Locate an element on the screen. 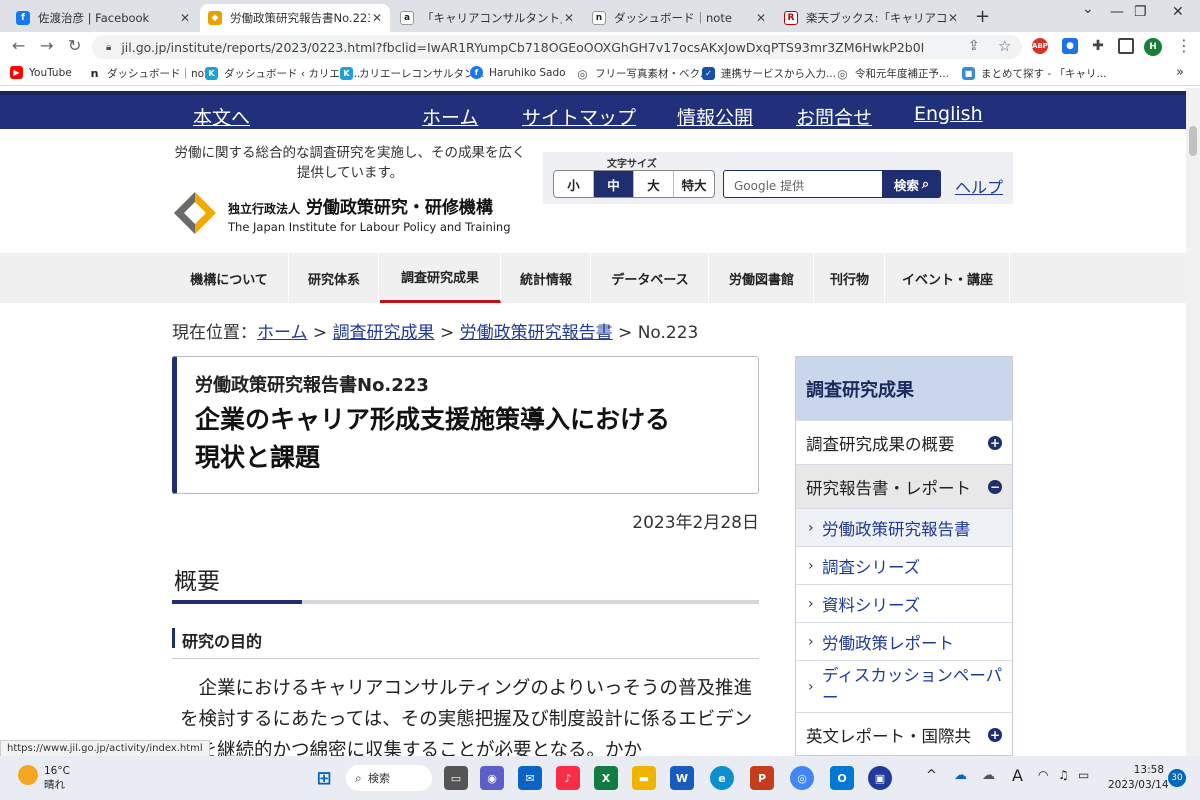 This screenshot has width=1200, height=800. sidebar-subitem-survey-series: 調査シリーズ is located at coordinates (904, 565).